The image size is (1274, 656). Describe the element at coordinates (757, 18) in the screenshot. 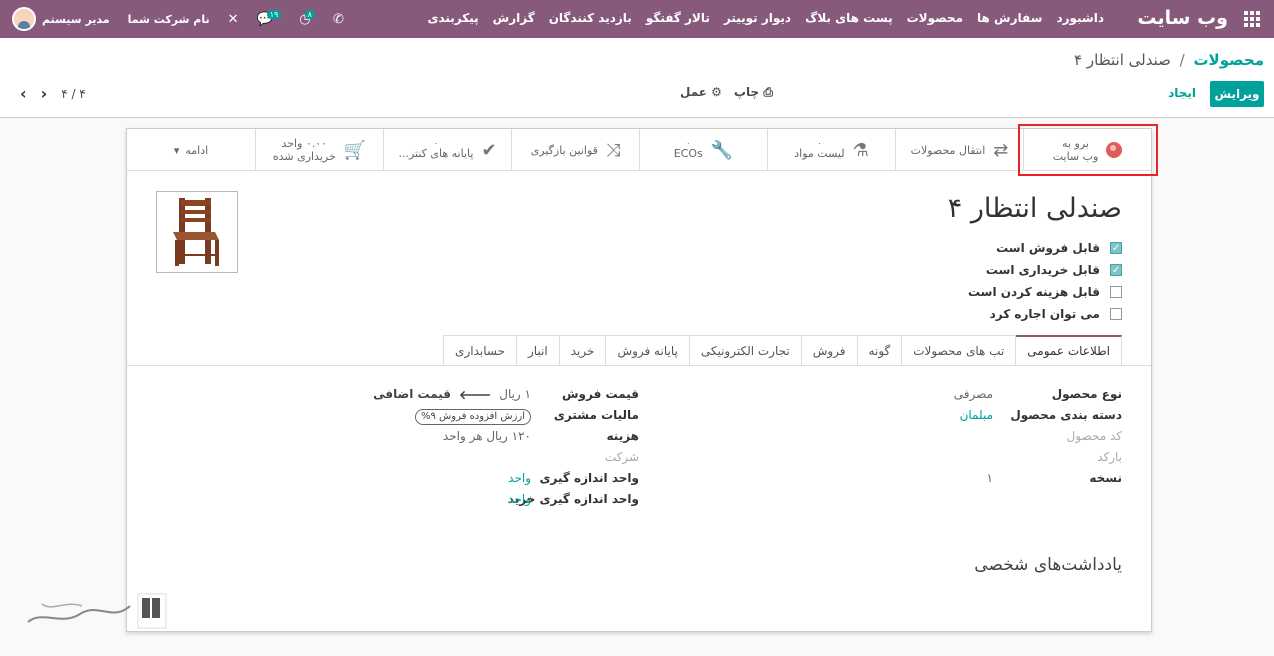

I see `menu-item-twitter-wall: دیوار توییتر` at that location.